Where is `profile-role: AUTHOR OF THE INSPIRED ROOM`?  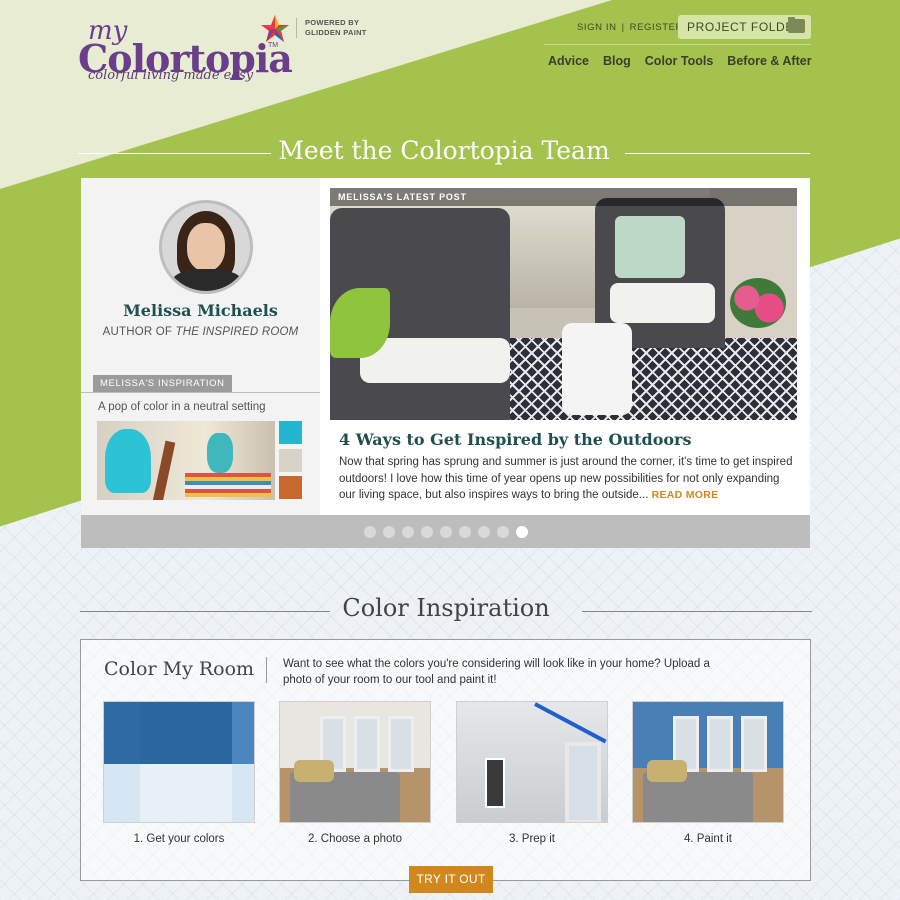
profile-role: AUTHOR OF THE INSPIRED ROOM is located at coordinates (200, 332).